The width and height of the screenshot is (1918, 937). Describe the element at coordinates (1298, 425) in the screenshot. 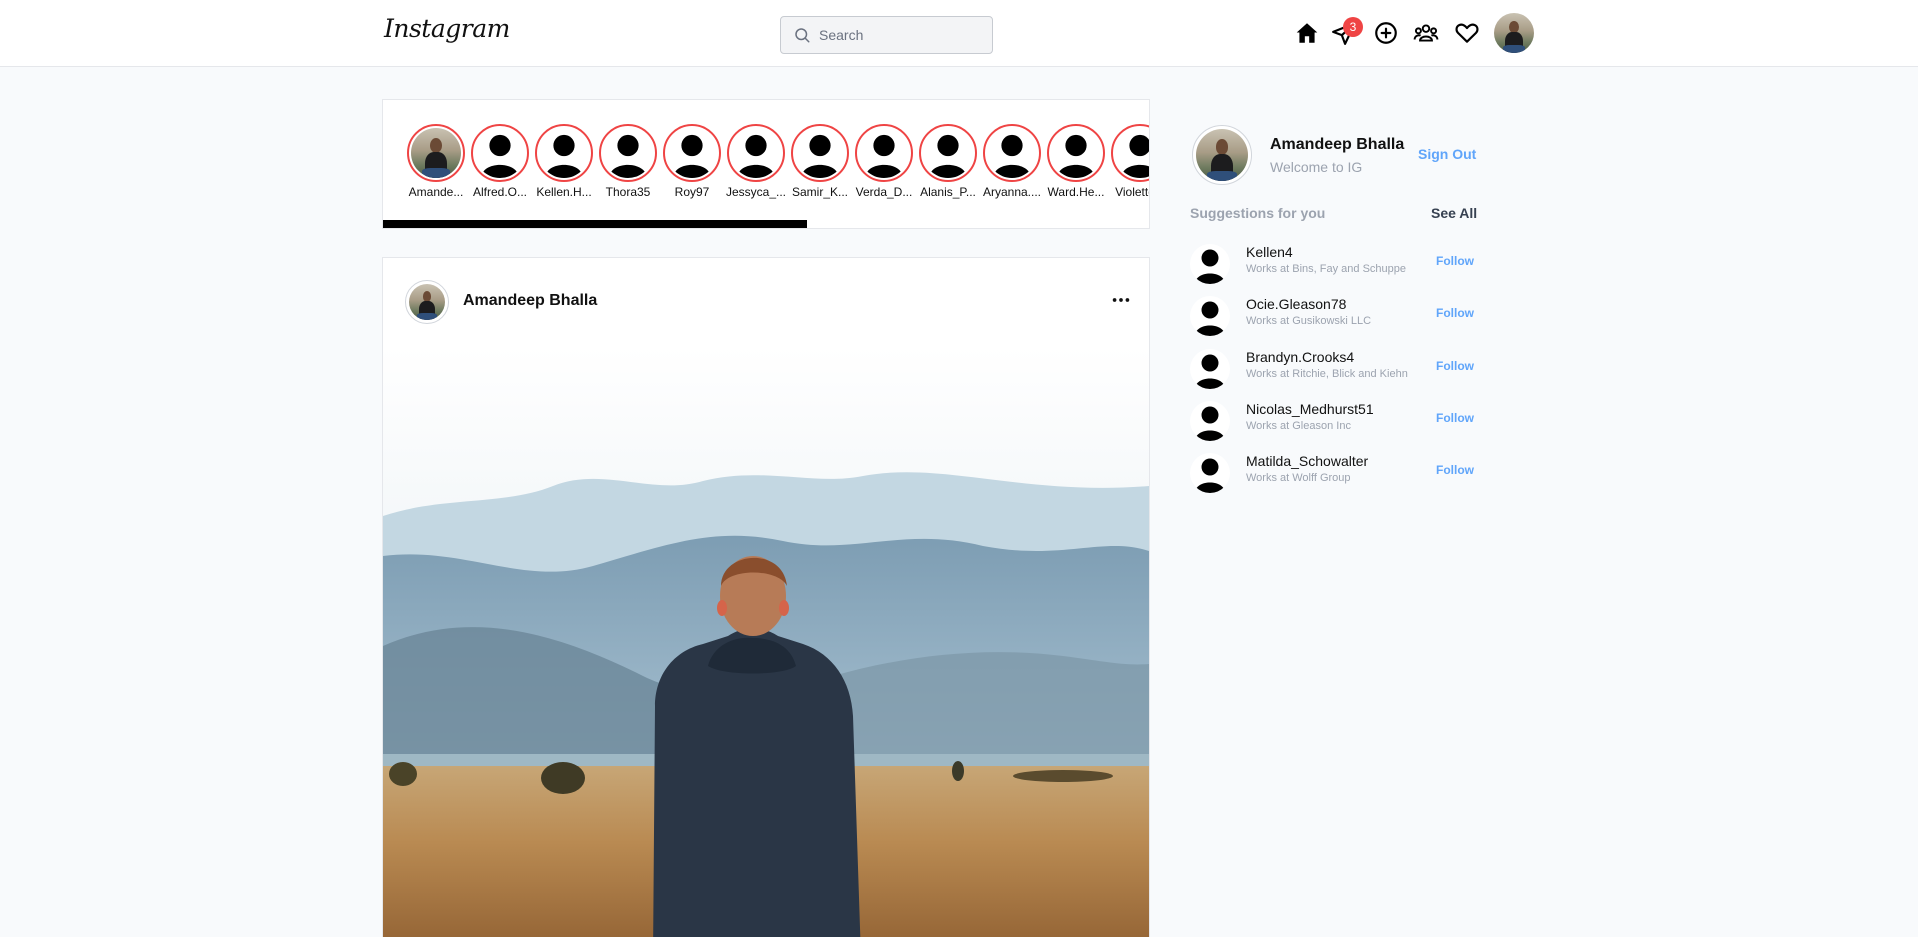

I see `suggestion-workplace: Works at Gleason Inc` at that location.